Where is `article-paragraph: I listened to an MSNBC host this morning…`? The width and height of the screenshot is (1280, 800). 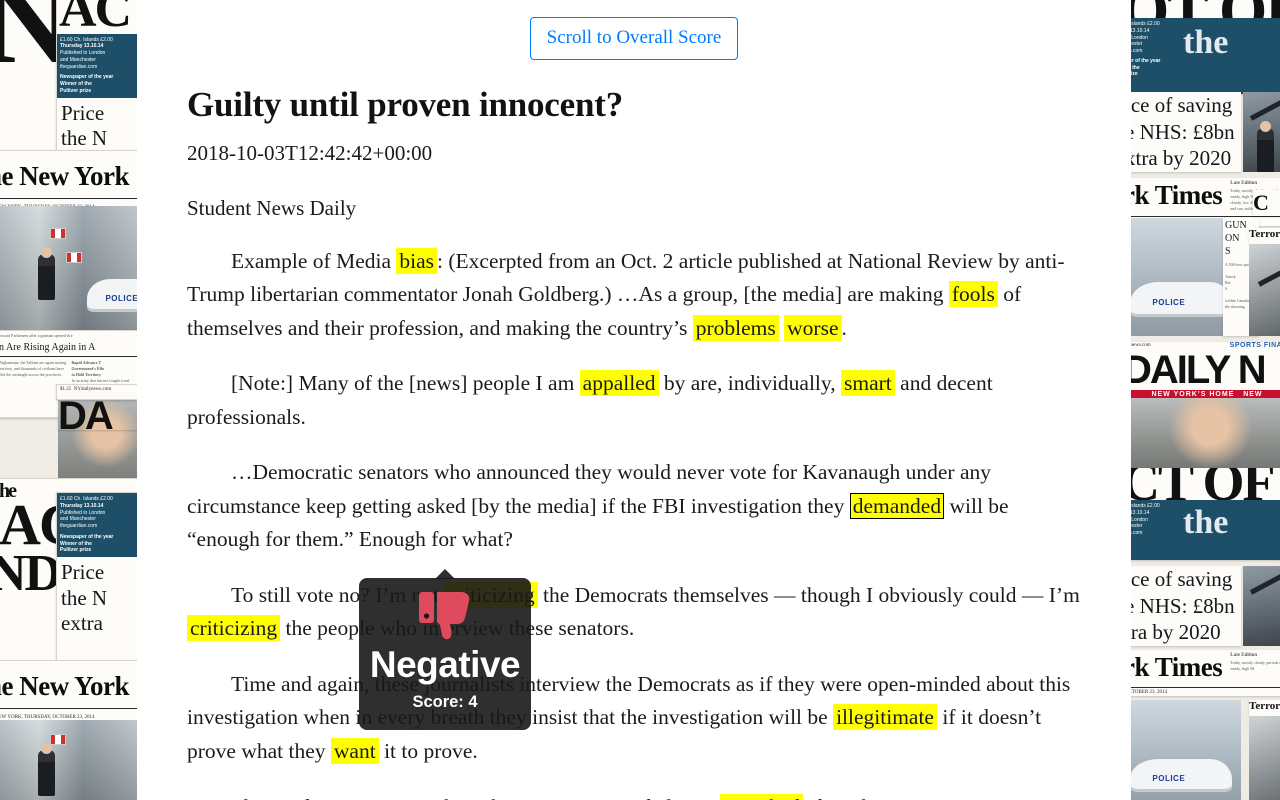
article-paragraph: I listened to an MSNBC host this morning… is located at coordinates (634, 795).